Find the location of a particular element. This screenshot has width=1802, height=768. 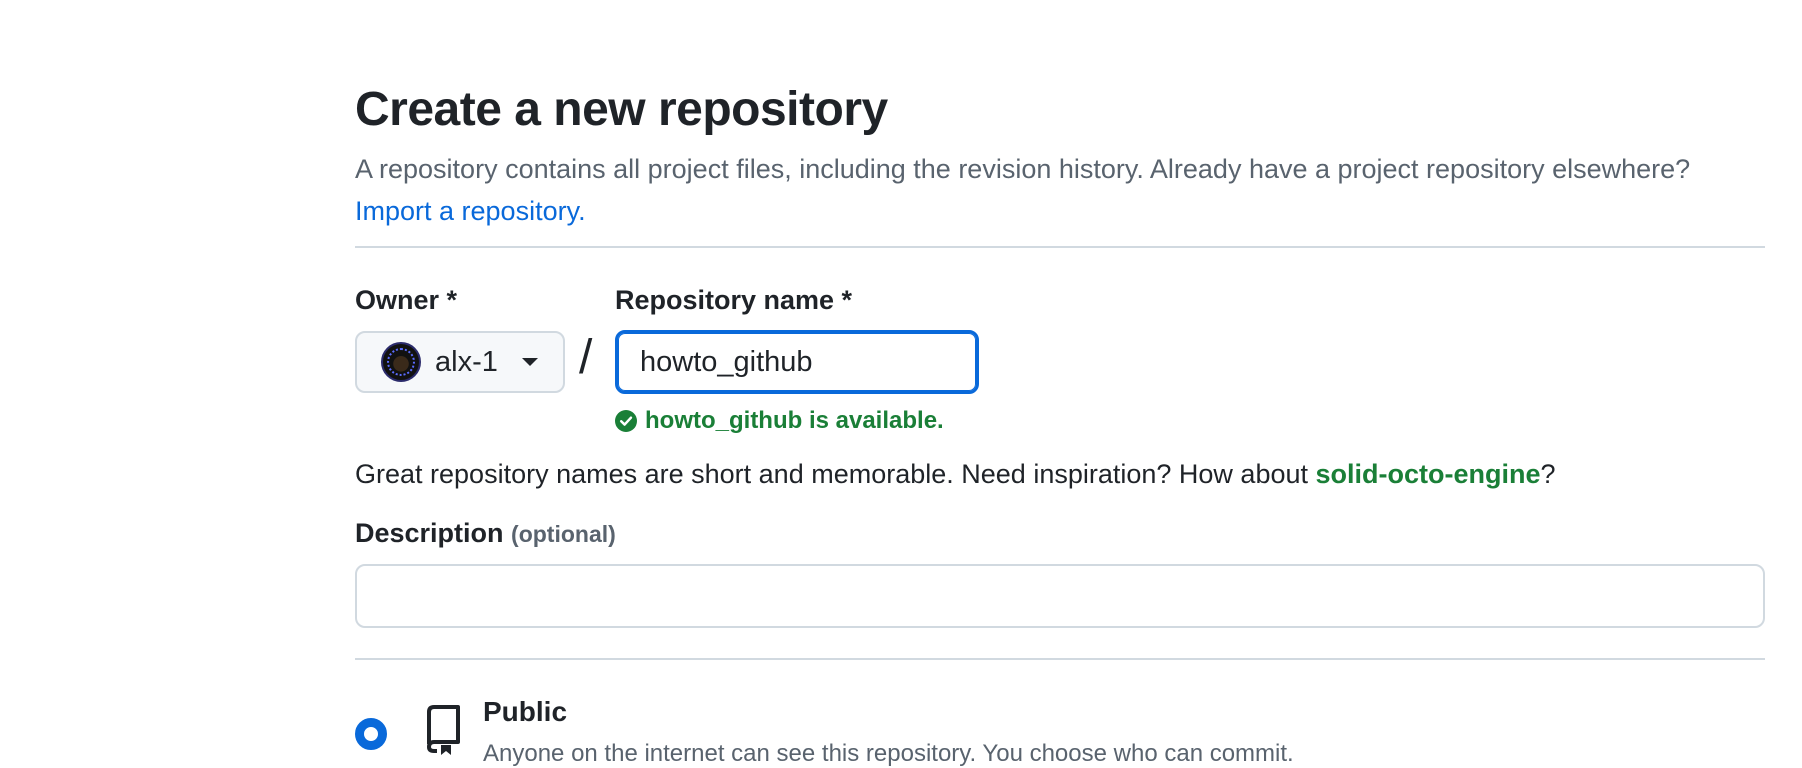

description-label: Description (optional) is located at coordinates (485, 533).